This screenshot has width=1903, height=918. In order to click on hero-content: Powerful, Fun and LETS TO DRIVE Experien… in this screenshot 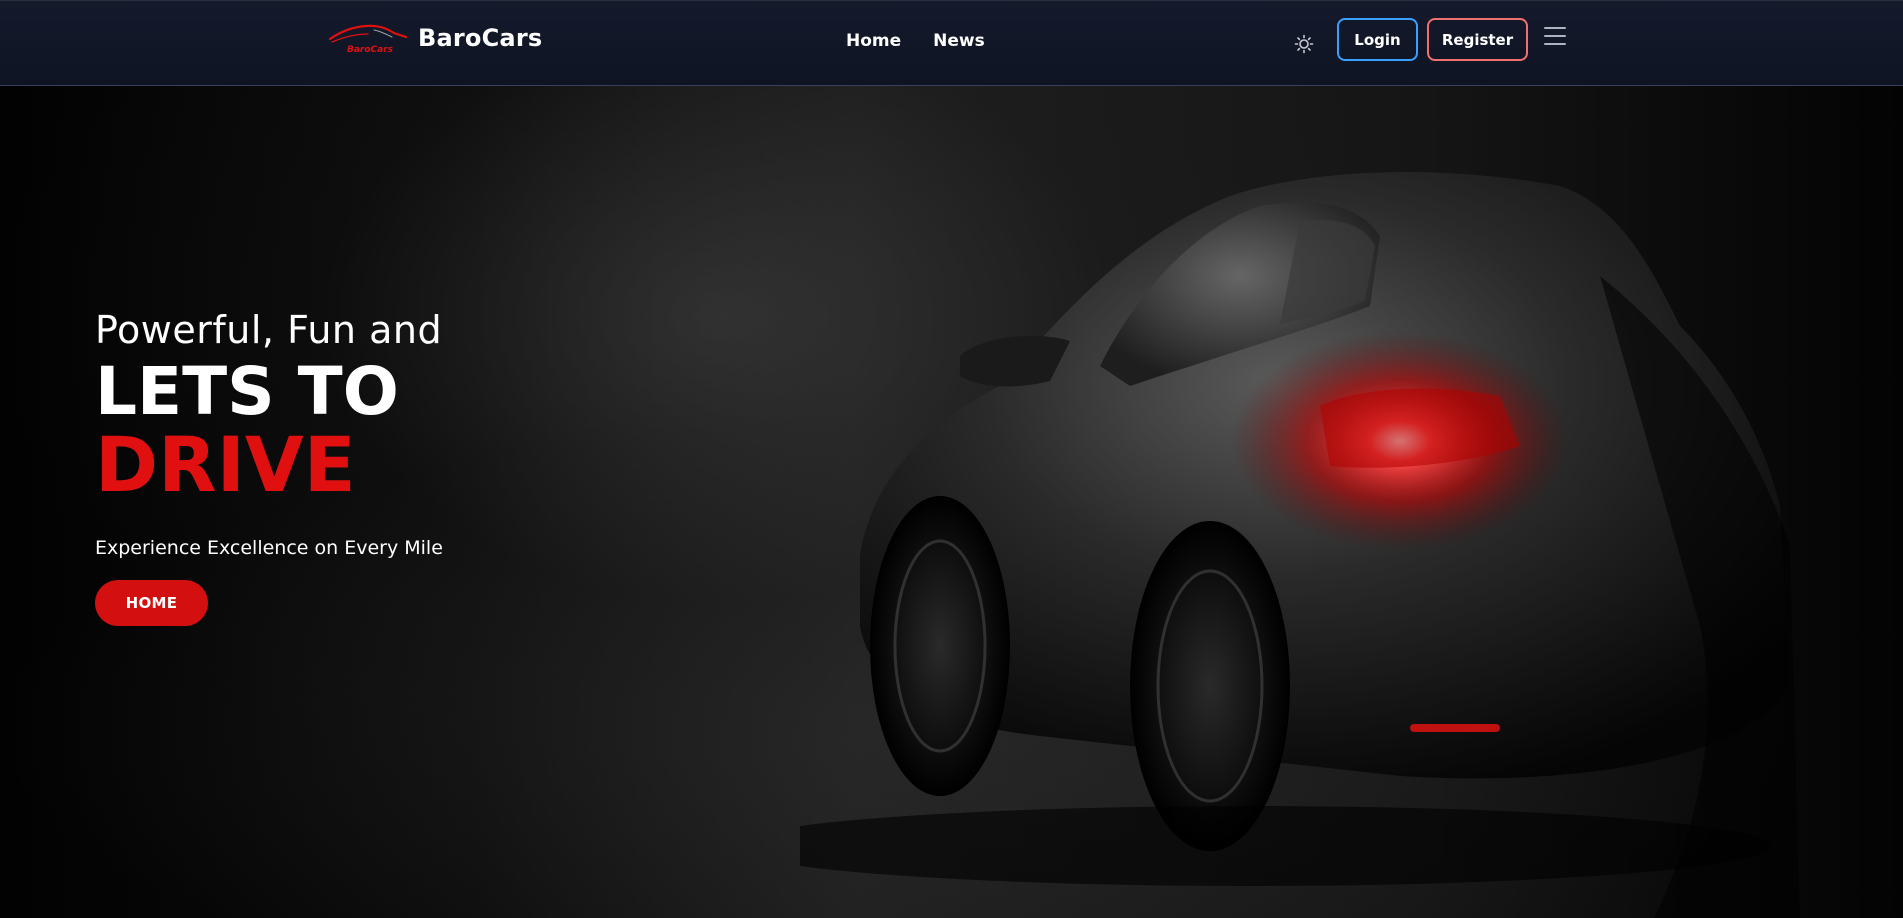, I will do `click(395, 467)`.